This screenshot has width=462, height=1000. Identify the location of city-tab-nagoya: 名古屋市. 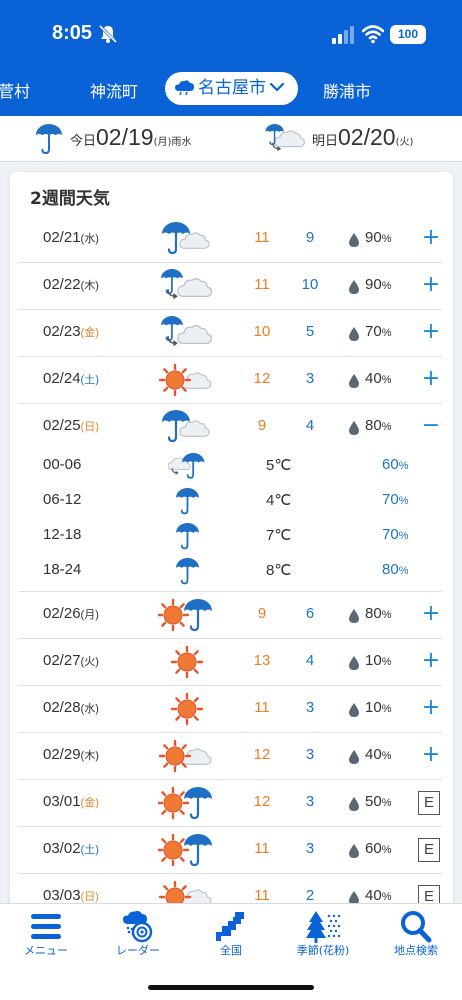
(231, 88).